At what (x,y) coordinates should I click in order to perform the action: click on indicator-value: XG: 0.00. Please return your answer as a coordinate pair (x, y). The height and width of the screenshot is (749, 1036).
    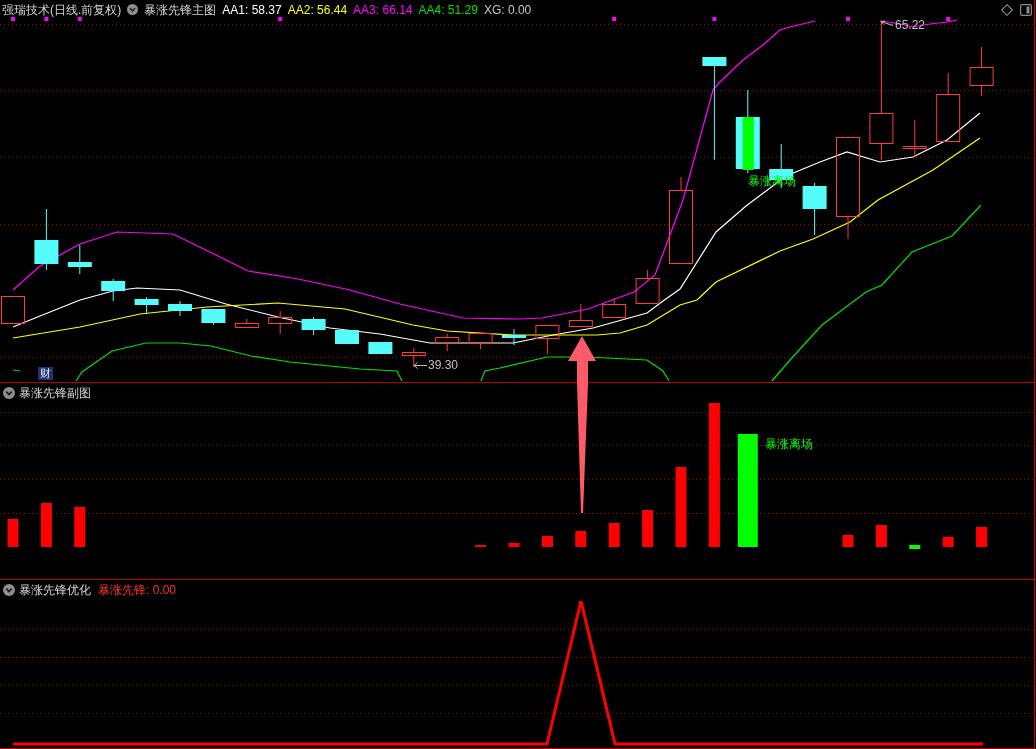
    Looking at the image, I should click on (507, 9).